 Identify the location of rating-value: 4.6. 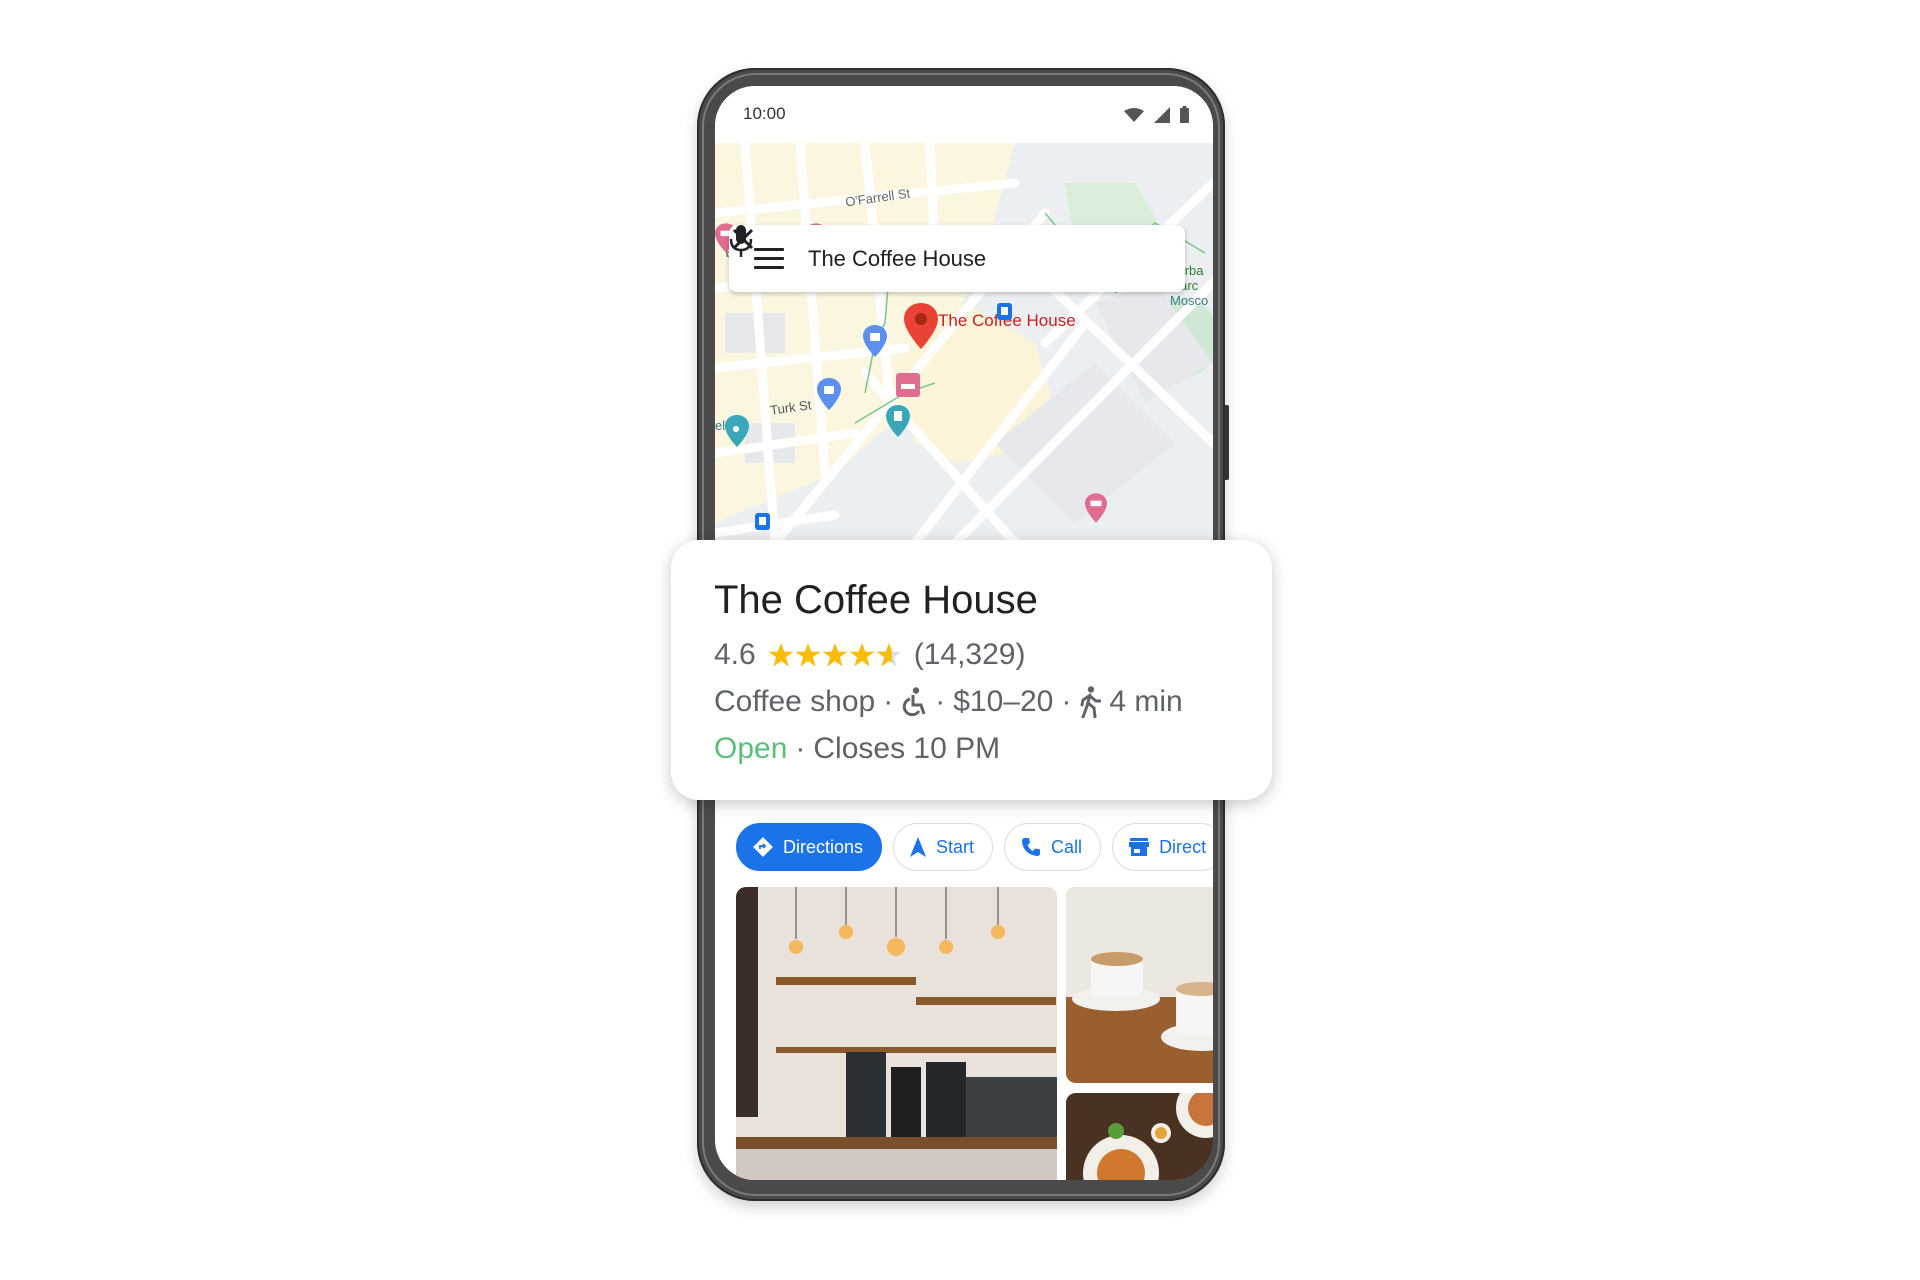
(735, 654).